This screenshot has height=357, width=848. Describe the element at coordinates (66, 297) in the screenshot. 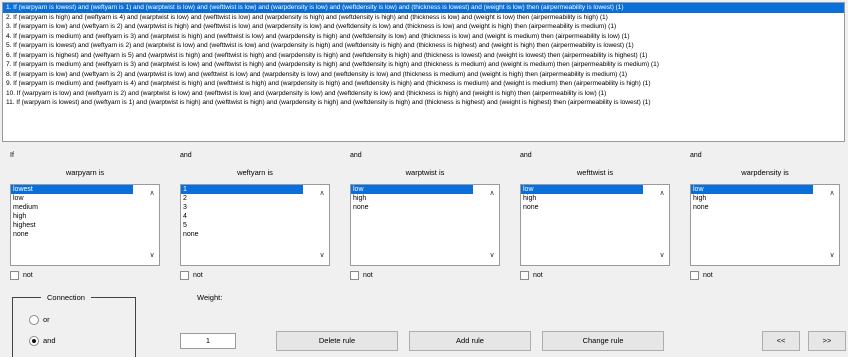

I see `connection-title: Connection` at that location.